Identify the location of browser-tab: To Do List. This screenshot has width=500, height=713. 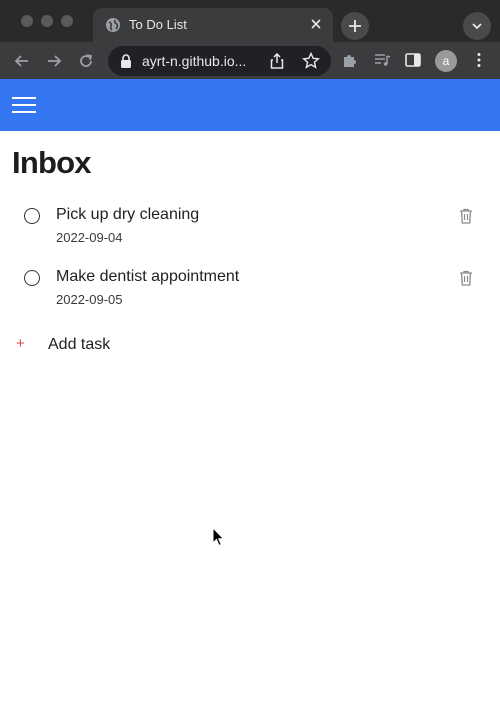
(213, 25).